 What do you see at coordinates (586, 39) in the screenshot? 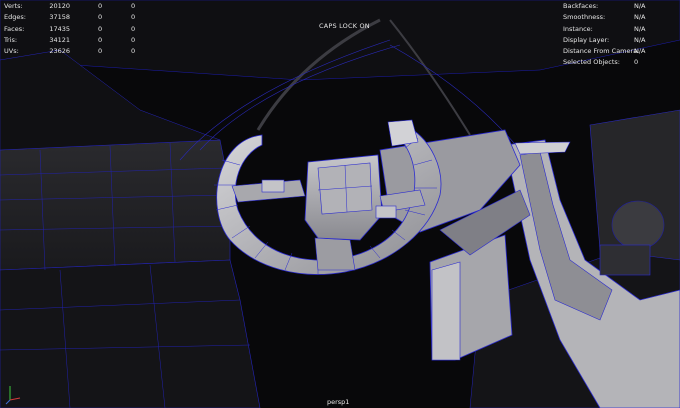
I see `hud-label: Display Layer:` at bounding box center [586, 39].